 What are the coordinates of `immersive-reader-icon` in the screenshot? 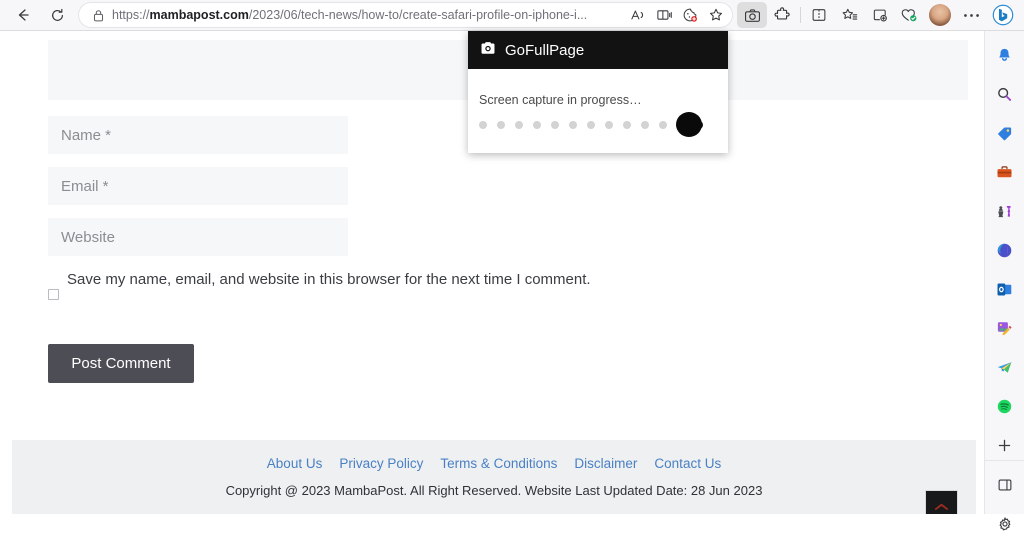 It's located at (664, 15).